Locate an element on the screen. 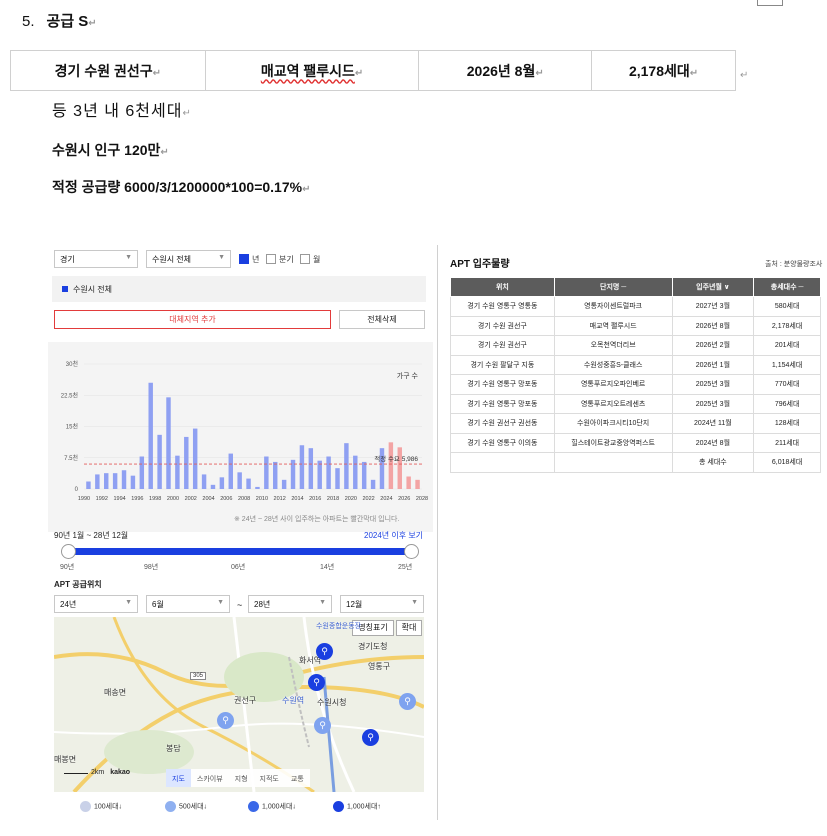 The height and width of the screenshot is (836, 827). table-cell: 힐스테이트광교중앙역퍼스트 is located at coordinates (613, 442).